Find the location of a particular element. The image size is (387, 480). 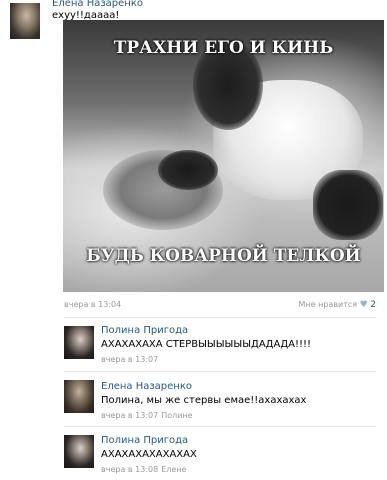

comment-date-text: вчера в 13:08 is located at coordinates (130, 469).